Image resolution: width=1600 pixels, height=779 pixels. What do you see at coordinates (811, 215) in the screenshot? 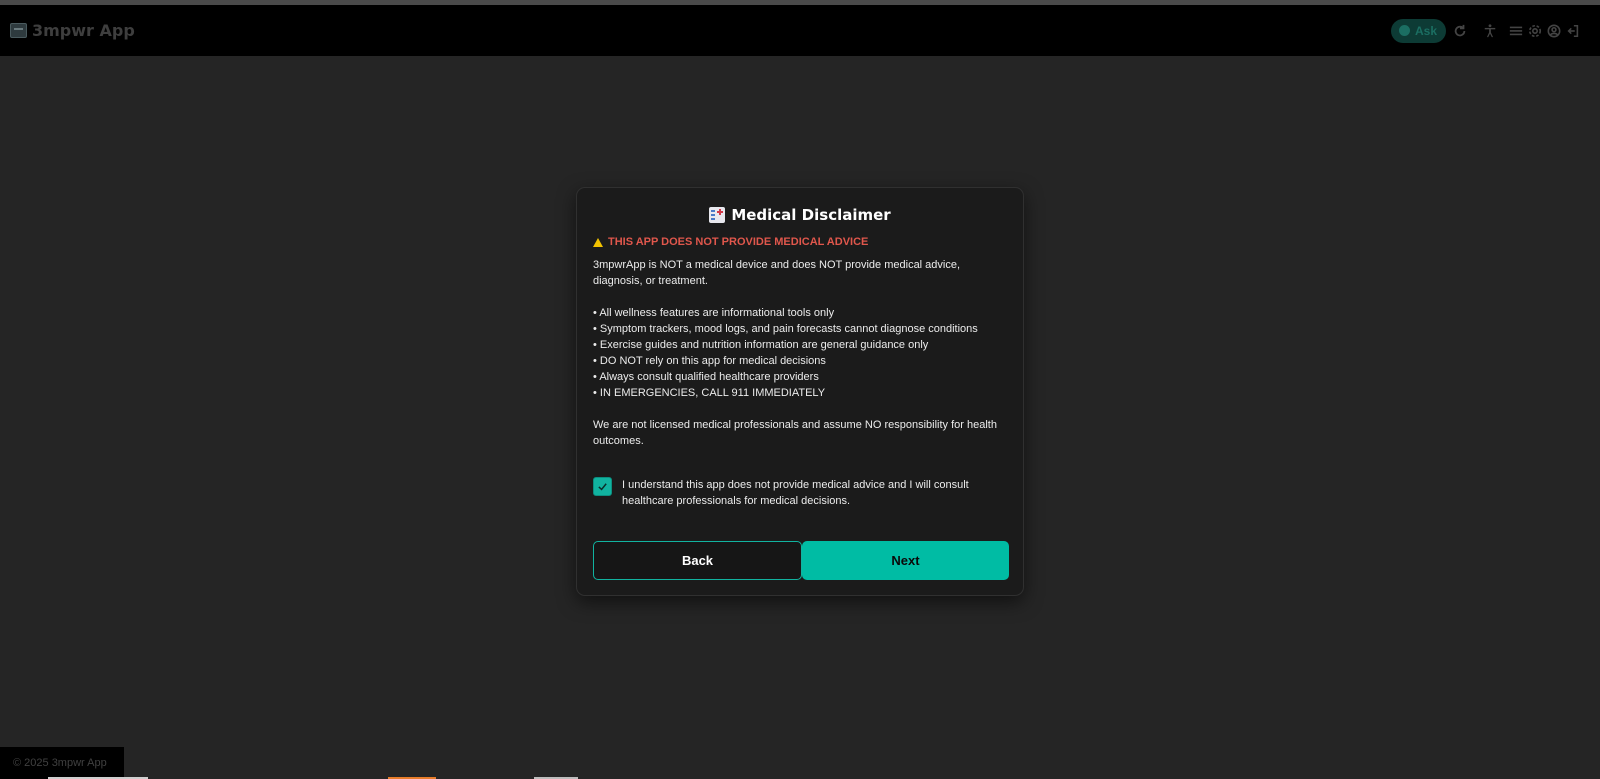
I see `dialog-title-text: Medical Disclaimer` at bounding box center [811, 215].